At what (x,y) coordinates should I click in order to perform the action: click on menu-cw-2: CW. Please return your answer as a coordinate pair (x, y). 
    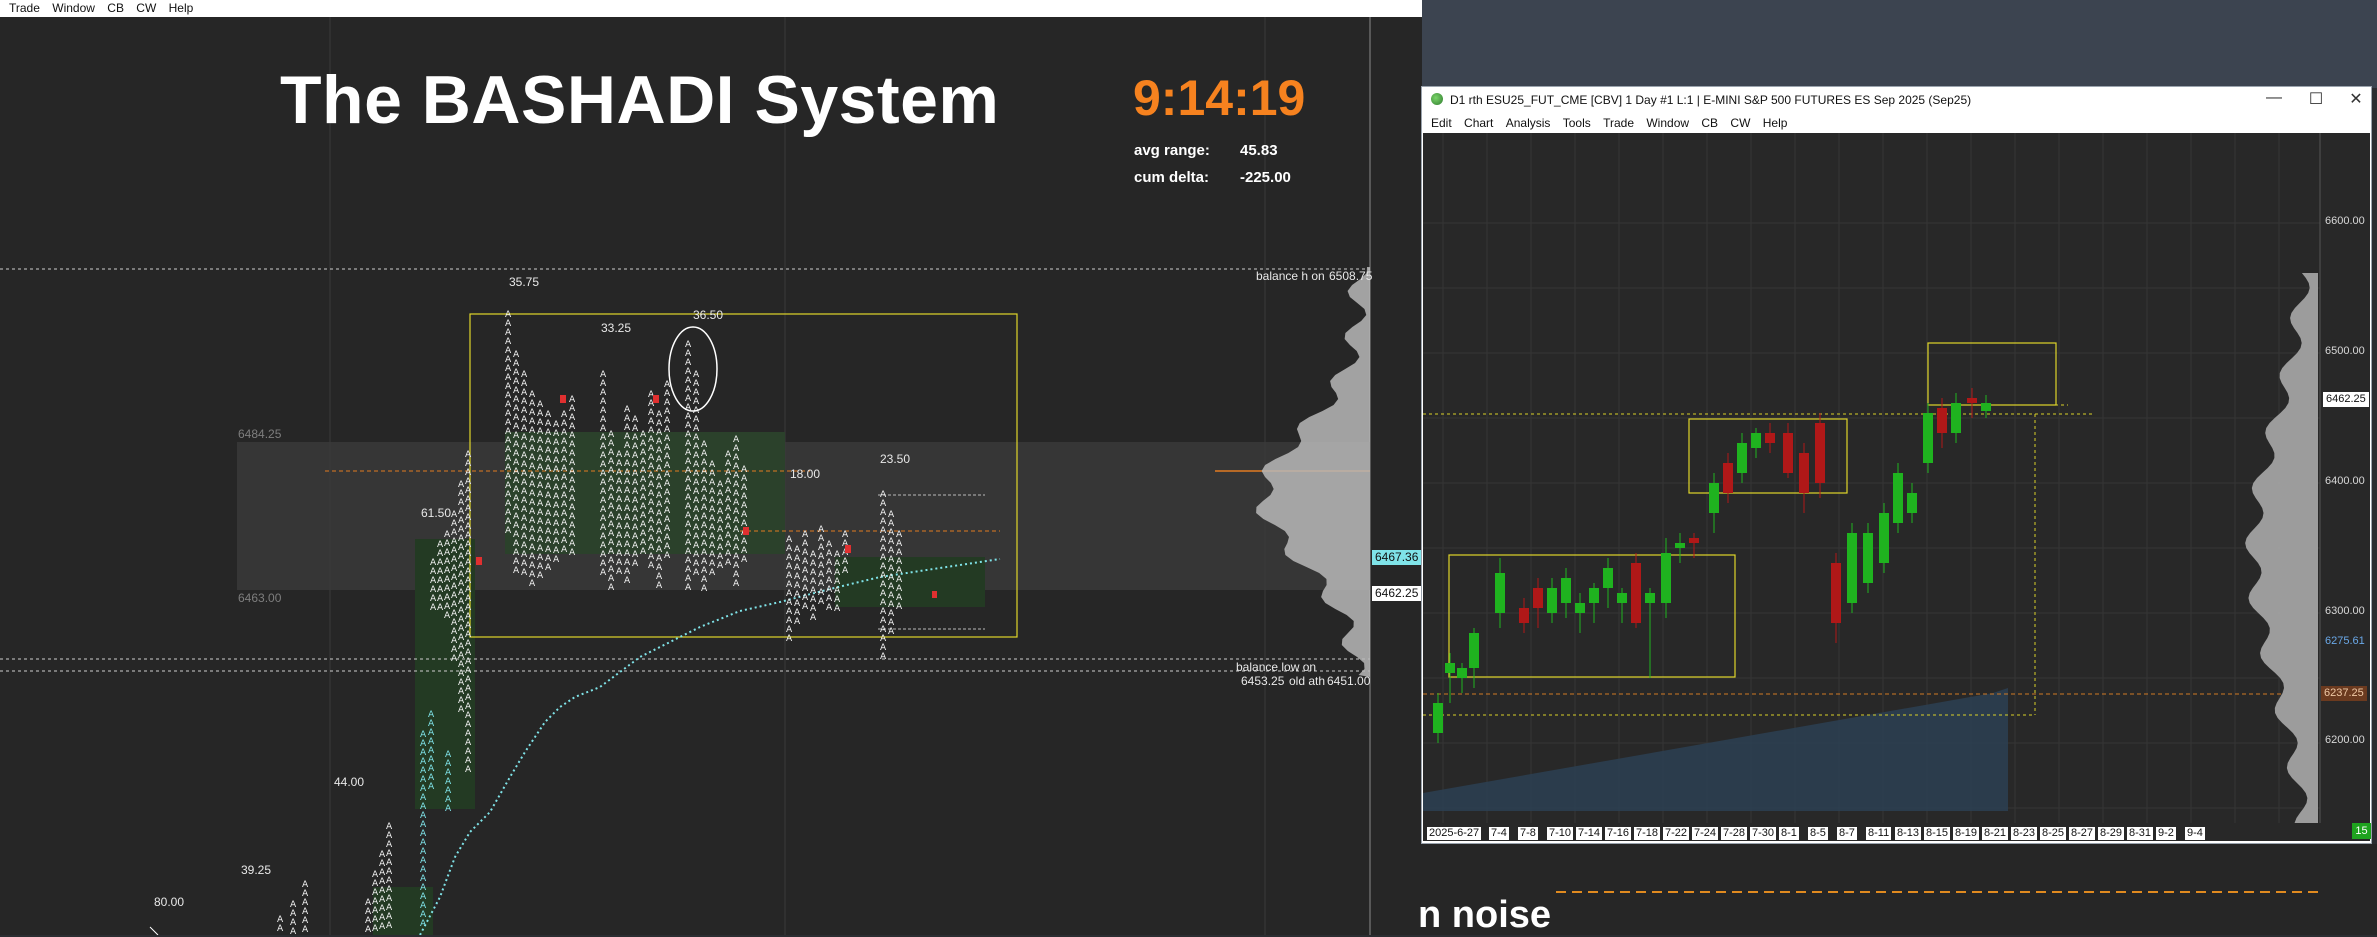
    Looking at the image, I should click on (1740, 123).